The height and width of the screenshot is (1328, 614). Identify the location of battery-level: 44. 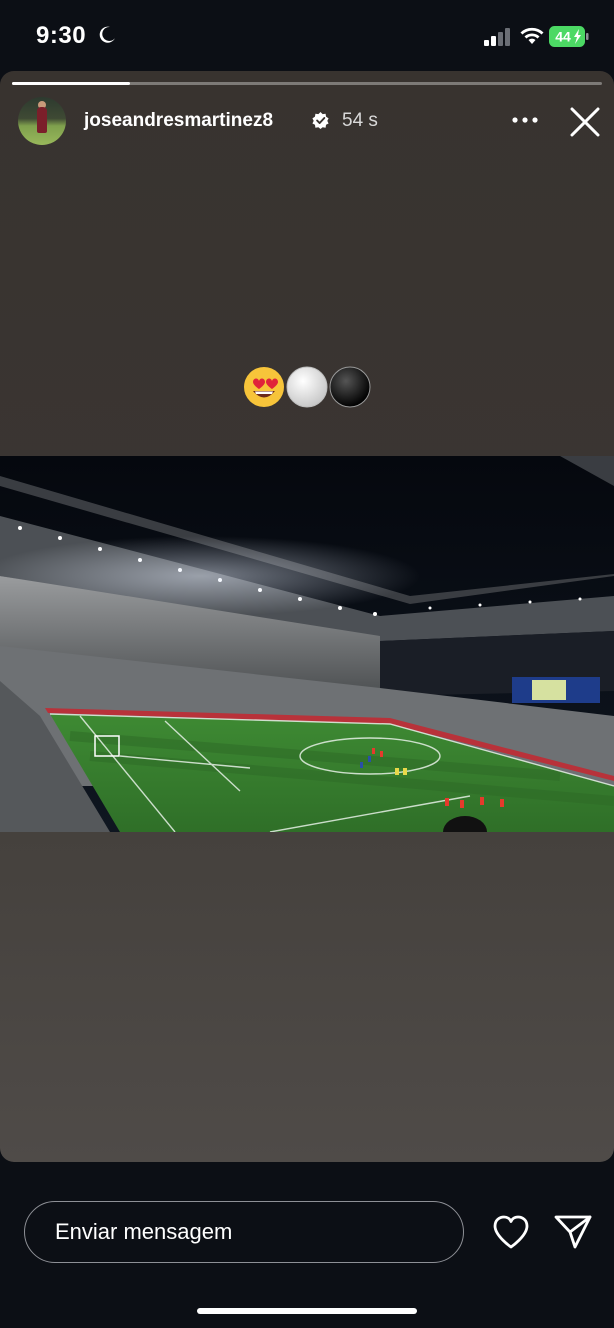
(563, 37).